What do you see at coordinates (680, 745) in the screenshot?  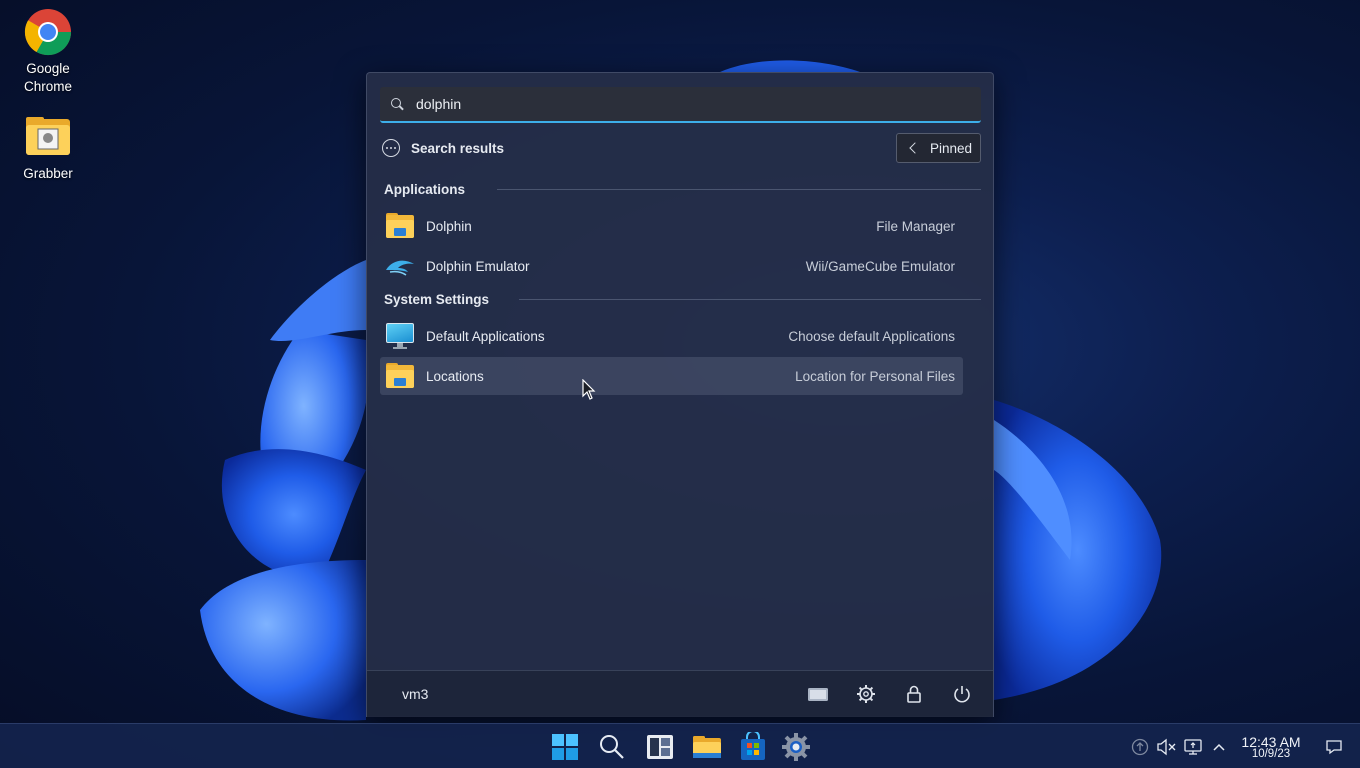 I see `taskbar: 12:43 AM 10/9/23` at bounding box center [680, 745].